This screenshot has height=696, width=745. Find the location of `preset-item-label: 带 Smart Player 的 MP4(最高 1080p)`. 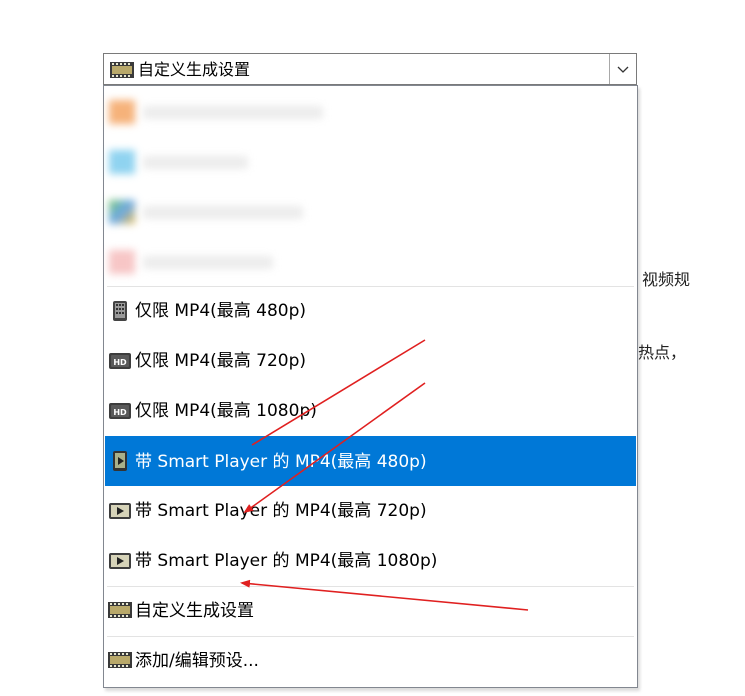

preset-item-label: 带 Smart Player 的 MP4(最高 1080p) is located at coordinates (286, 561).